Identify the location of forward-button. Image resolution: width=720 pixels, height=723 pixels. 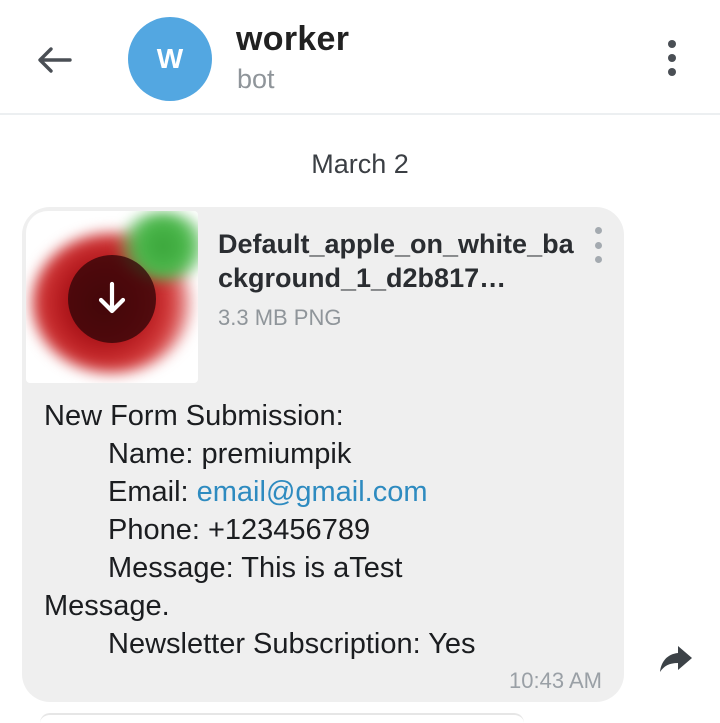
(676, 659).